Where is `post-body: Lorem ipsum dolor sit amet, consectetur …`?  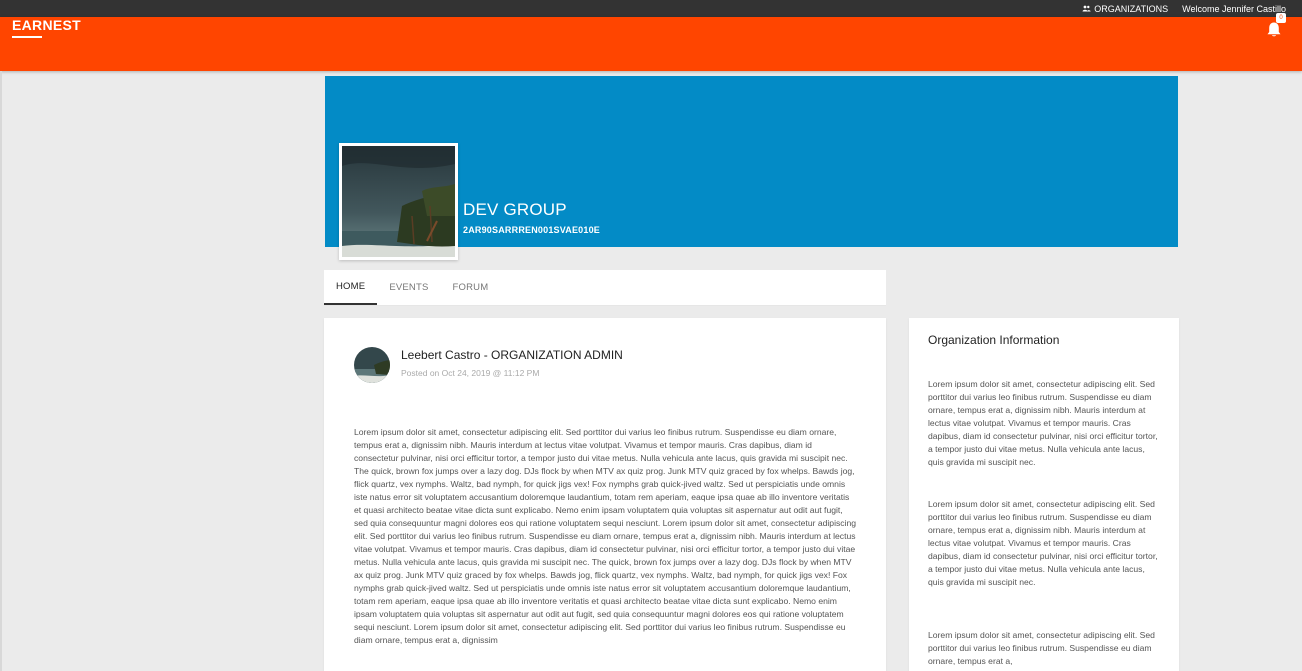
post-body: Lorem ipsum dolor sit amet, consectetur … is located at coordinates (605, 536).